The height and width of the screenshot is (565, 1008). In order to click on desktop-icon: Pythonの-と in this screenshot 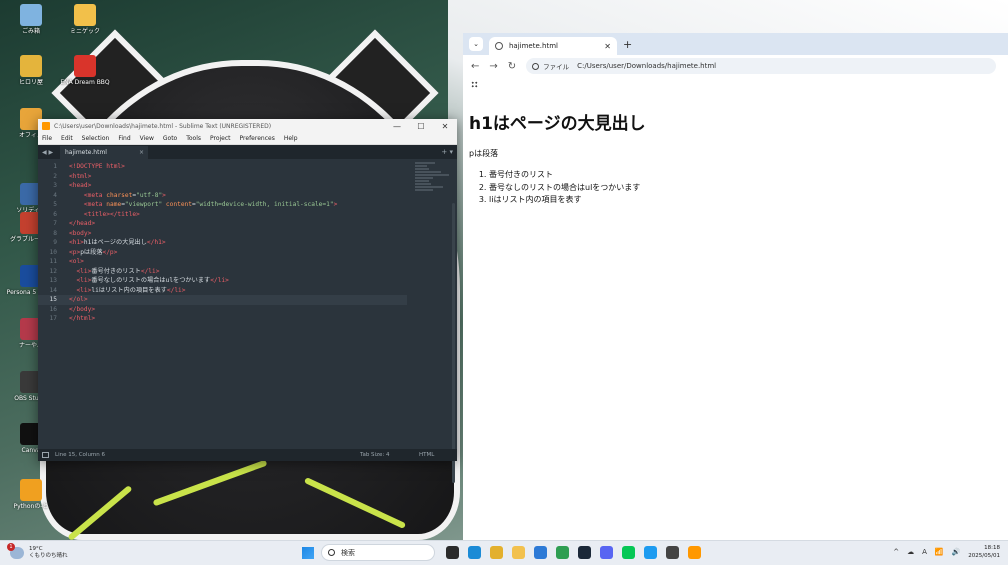, I will do `click(31, 494)`.